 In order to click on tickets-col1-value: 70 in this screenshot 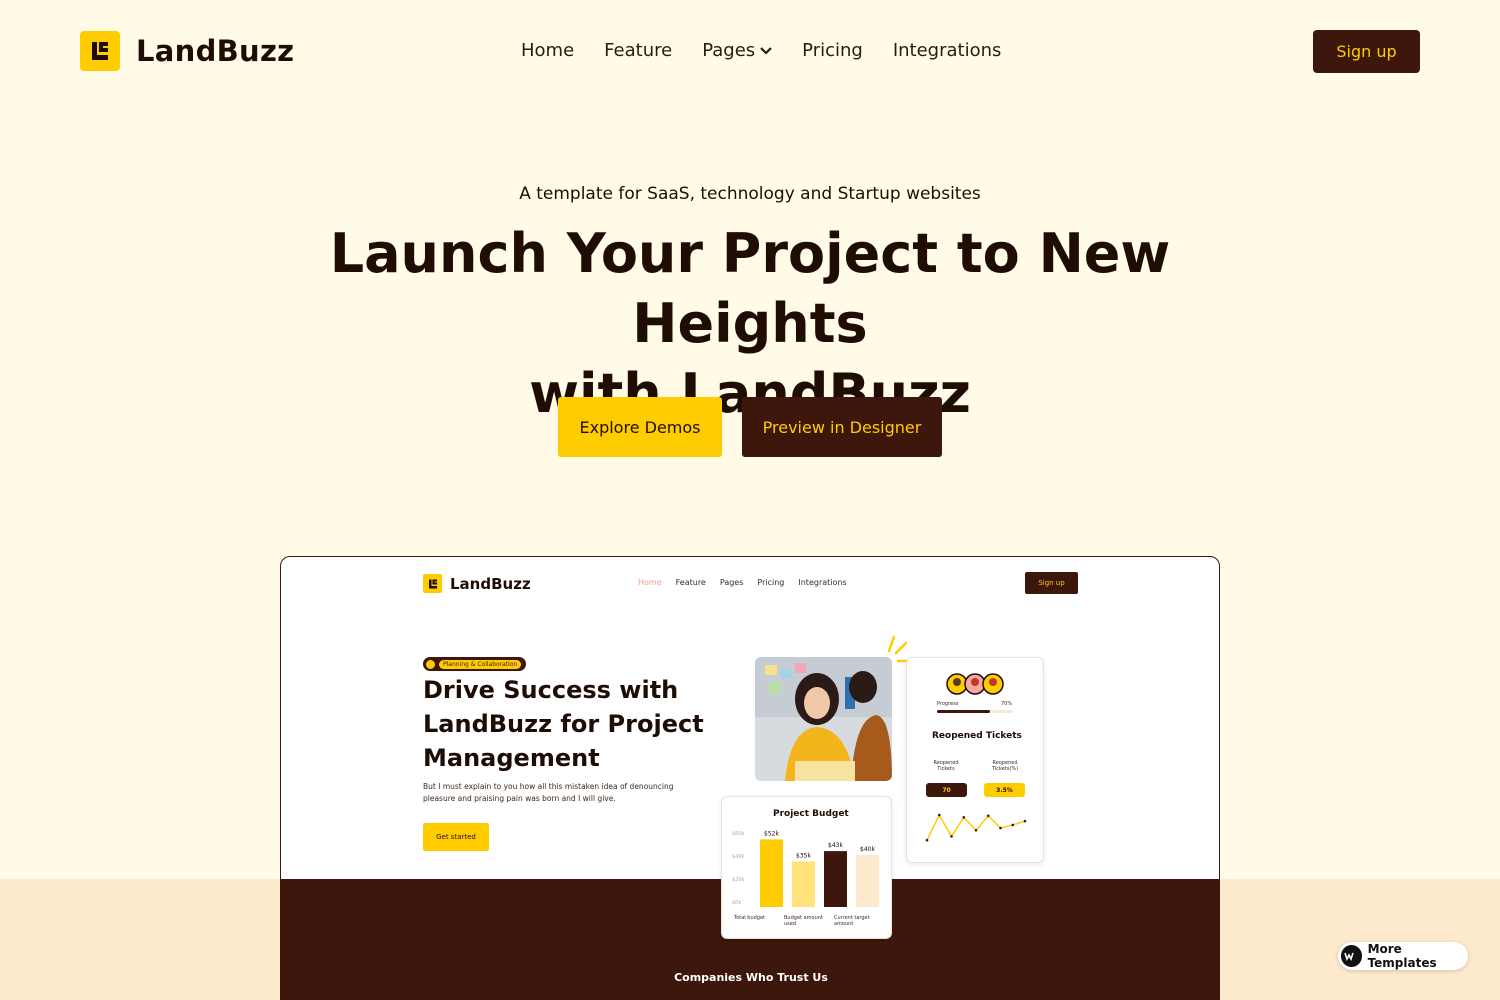, I will do `click(946, 790)`.